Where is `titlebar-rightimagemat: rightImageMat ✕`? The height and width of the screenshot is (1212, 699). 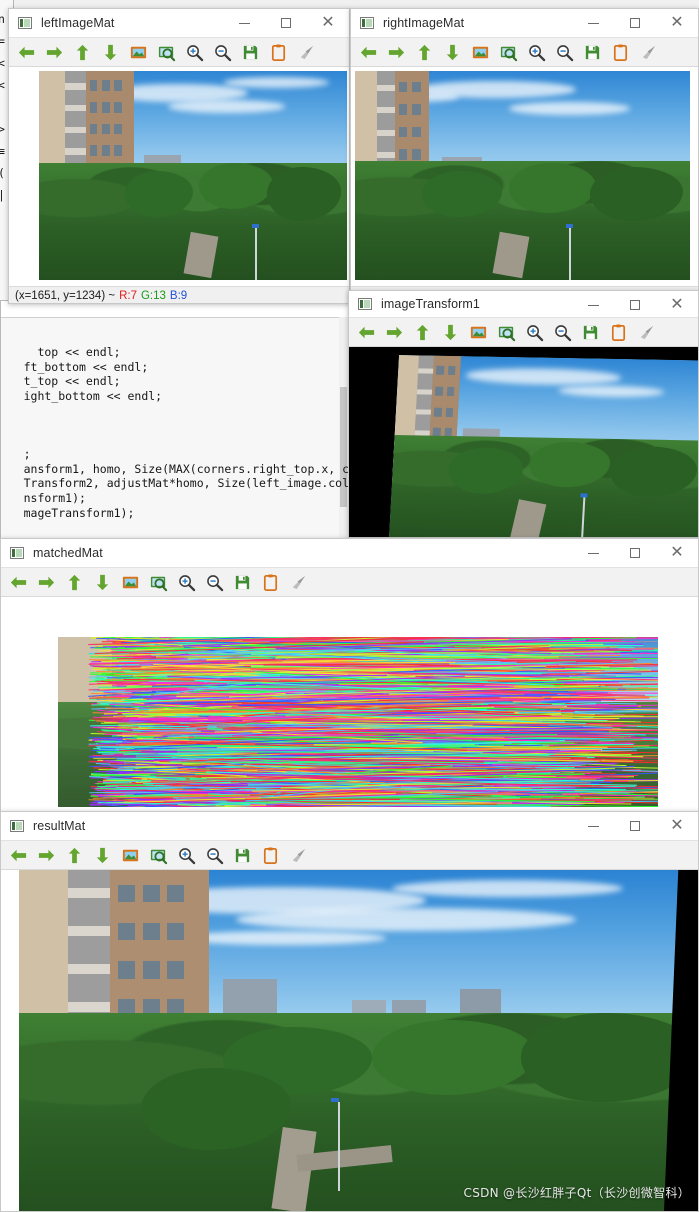
titlebar-rightimagemat: rightImageMat ✕ is located at coordinates (524, 23).